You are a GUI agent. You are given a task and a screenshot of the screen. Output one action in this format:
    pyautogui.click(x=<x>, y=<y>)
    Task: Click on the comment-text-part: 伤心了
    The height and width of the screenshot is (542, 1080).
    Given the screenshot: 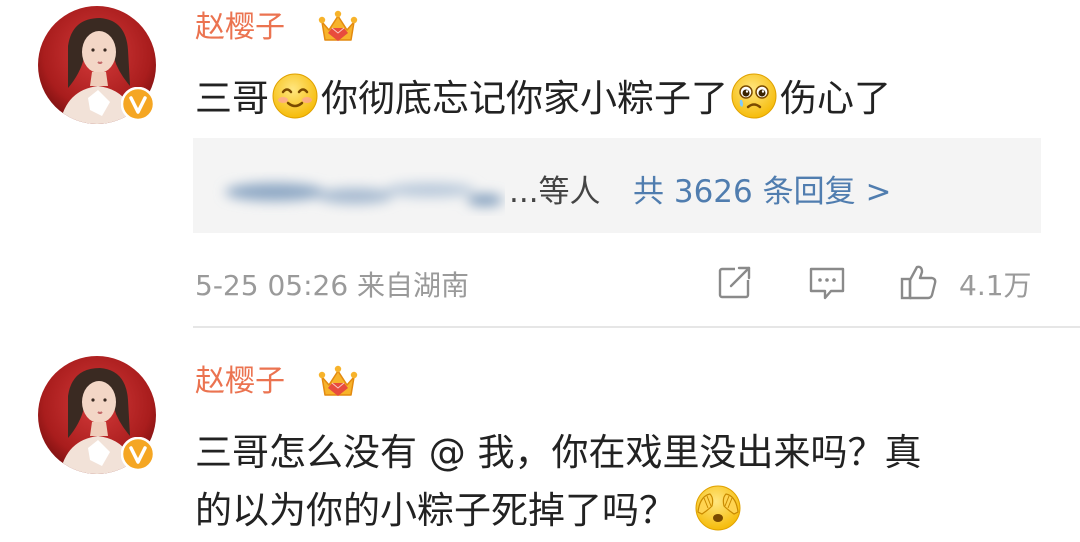 What is the action you would take?
    pyautogui.click(x=835, y=98)
    